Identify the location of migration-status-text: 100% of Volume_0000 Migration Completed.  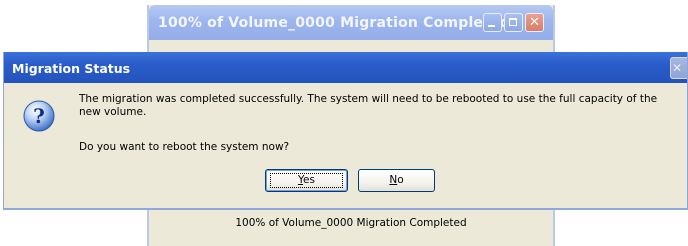
(351, 223).